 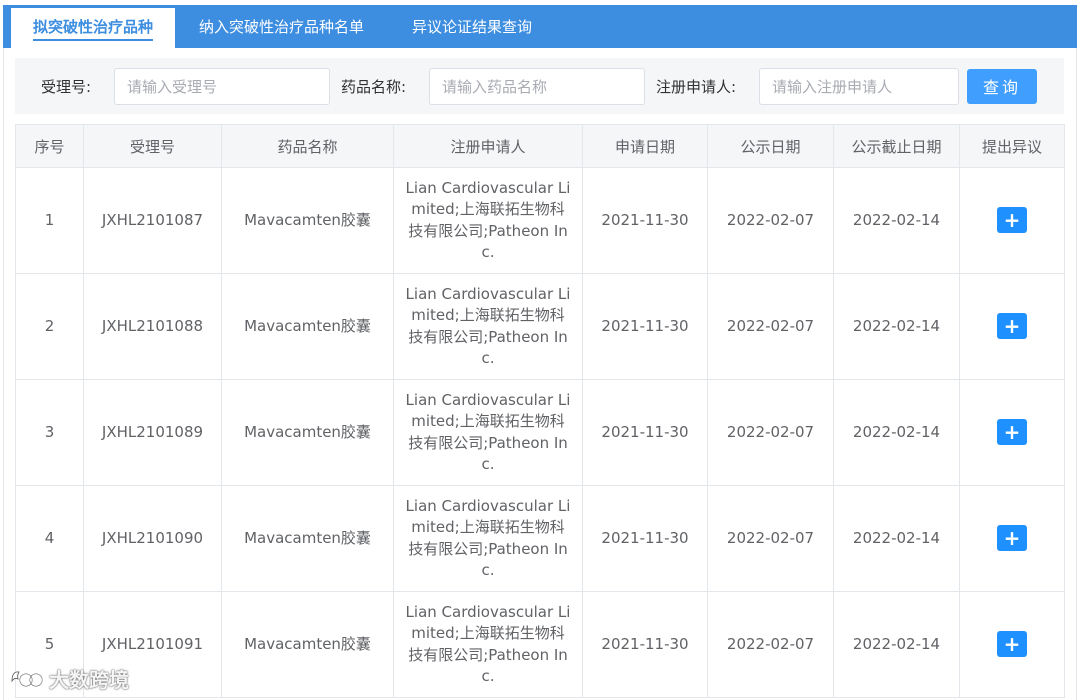 I want to click on applicant-placeholder: 请输入注册申请人, so click(x=832, y=86).